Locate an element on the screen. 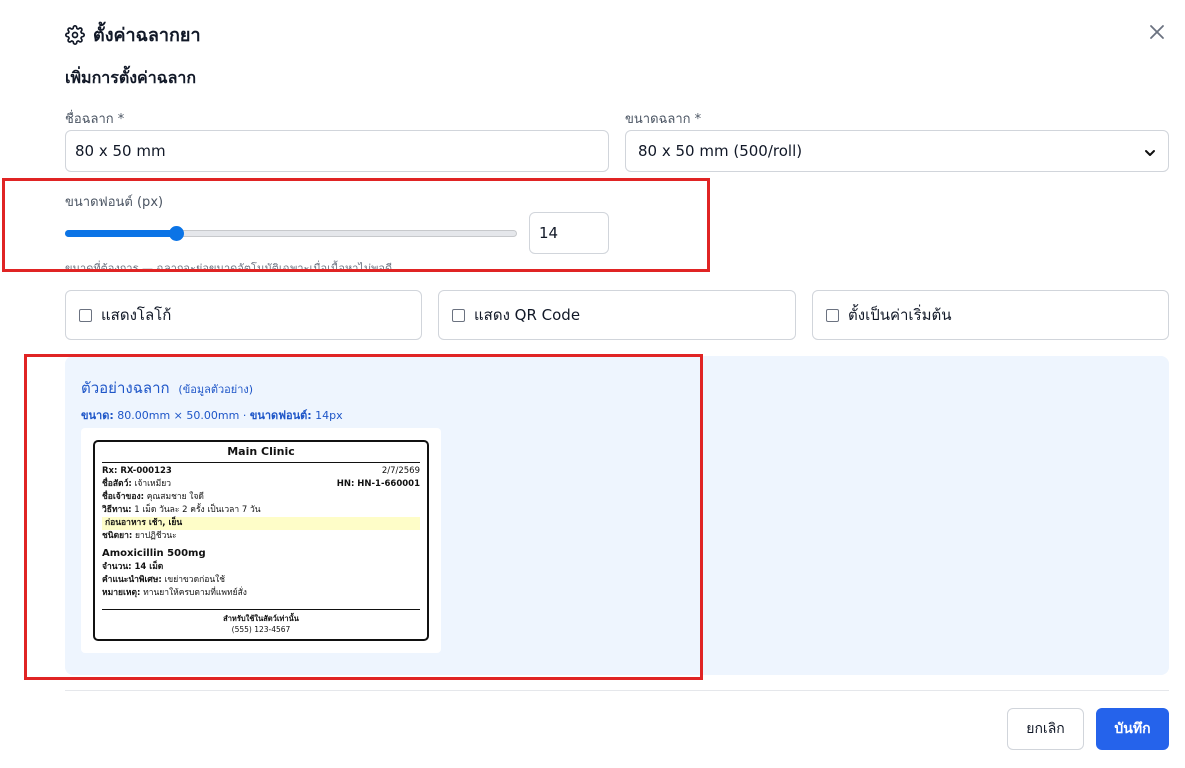 The image size is (1185, 768). cancel-button: ยกเลิก is located at coordinates (1045, 729).